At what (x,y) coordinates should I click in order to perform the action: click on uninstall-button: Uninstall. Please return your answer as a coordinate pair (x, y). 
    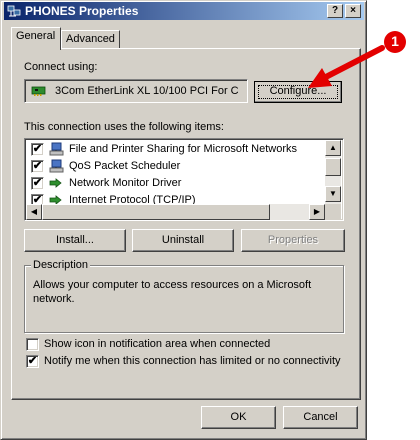
    Looking at the image, I should click on (183, 240).